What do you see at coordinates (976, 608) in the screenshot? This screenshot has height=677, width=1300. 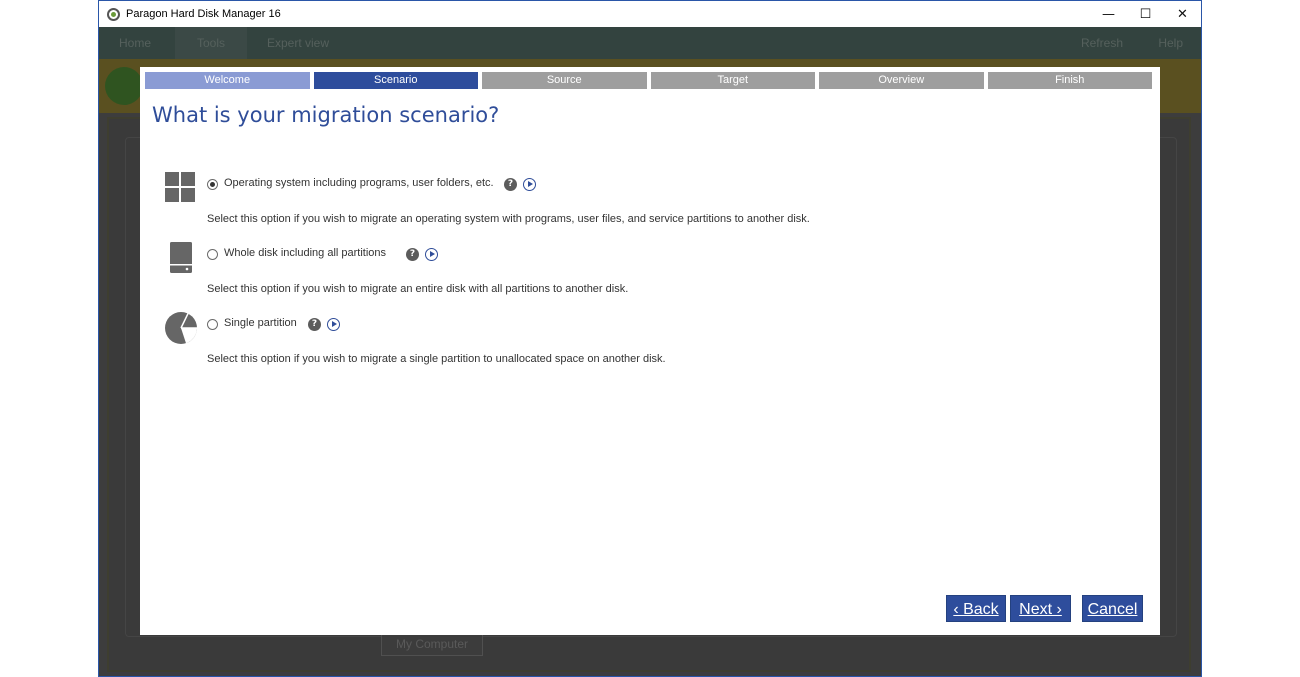 I see `back-button: ‹ Back` at bounding box center [976, 608].